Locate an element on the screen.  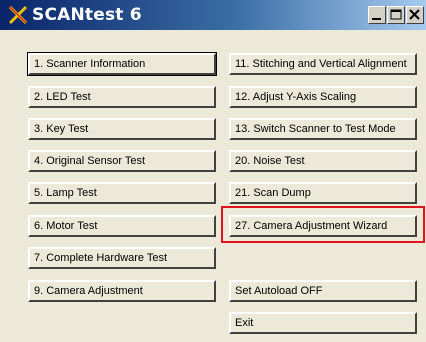
camera-adjustment-wizard-button: 27. Camera Adjustment Wizard is located at coordinates (323, 226).